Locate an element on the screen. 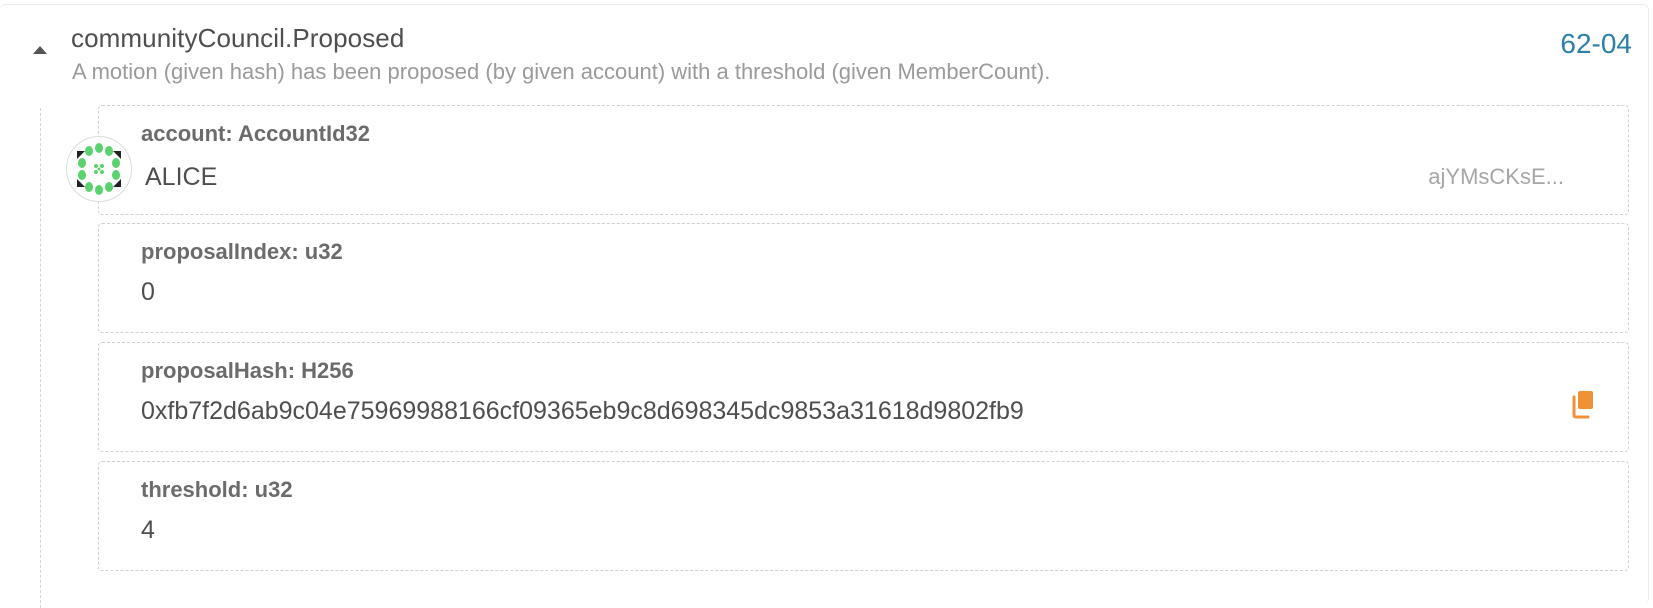 Image resolution: width=1653 pixels, height=608 pixels. event-title: communityCouncil.Proposed is located at coordinates (238, 38).